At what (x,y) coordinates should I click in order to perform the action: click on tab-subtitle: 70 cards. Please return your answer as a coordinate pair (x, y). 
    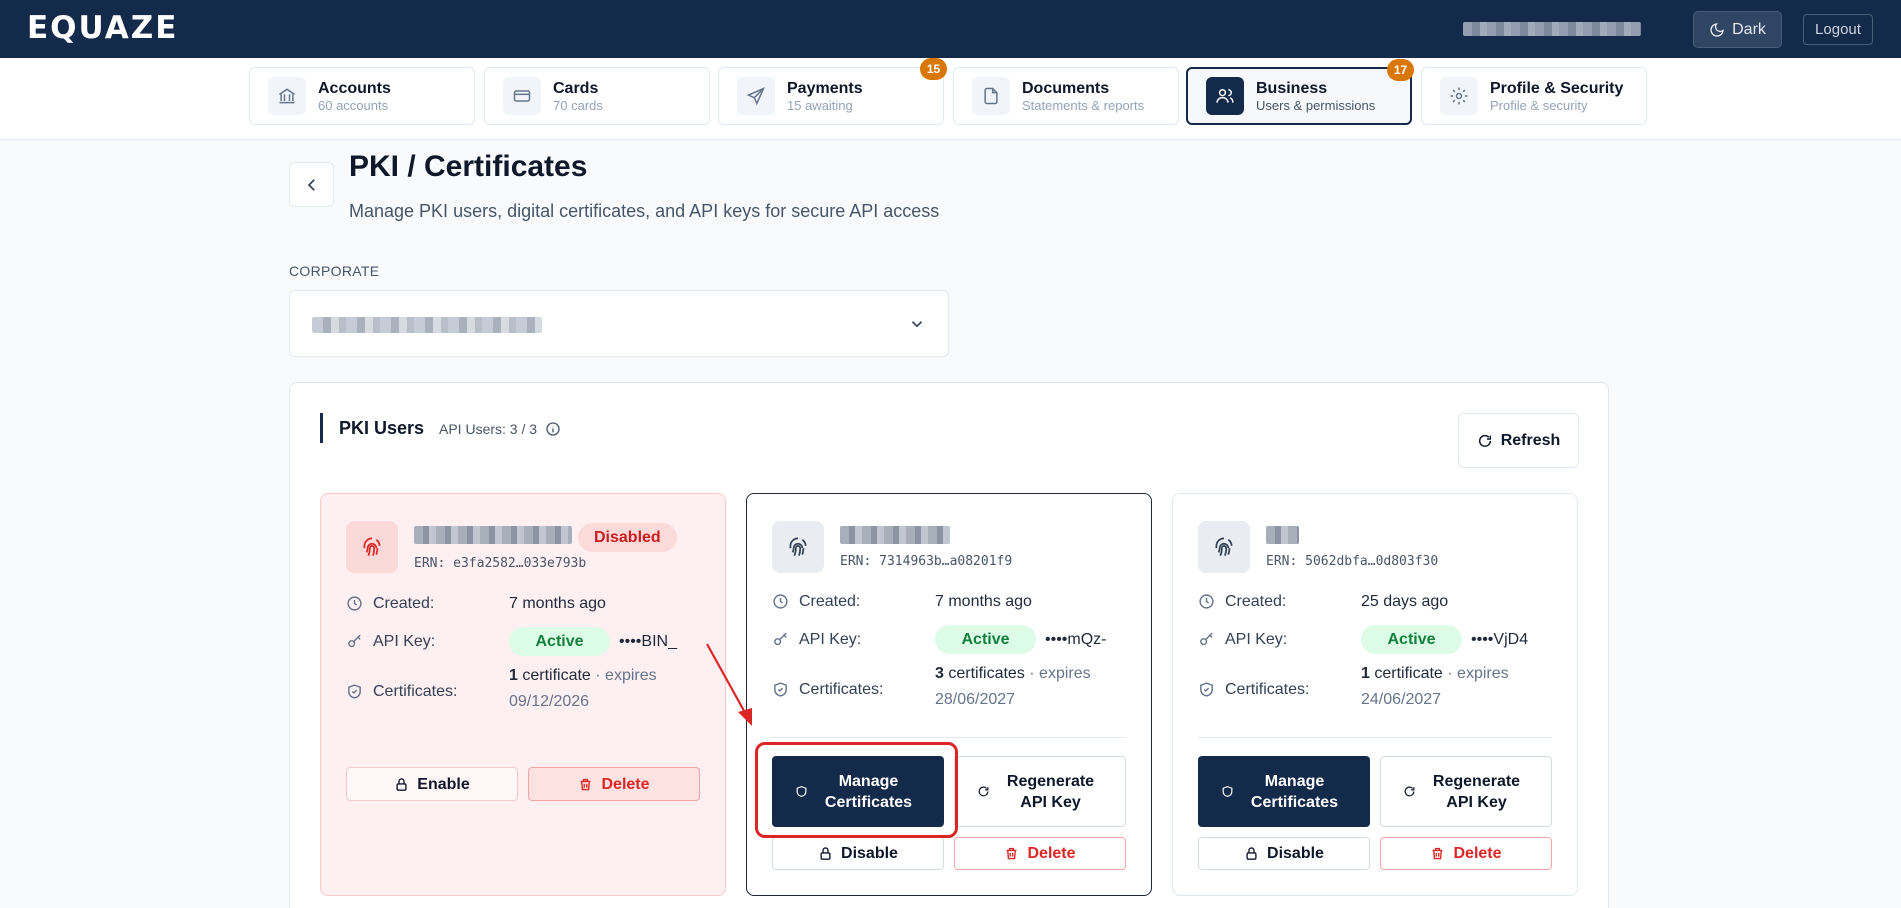
    Looking at the image, I should click on (578, 105).